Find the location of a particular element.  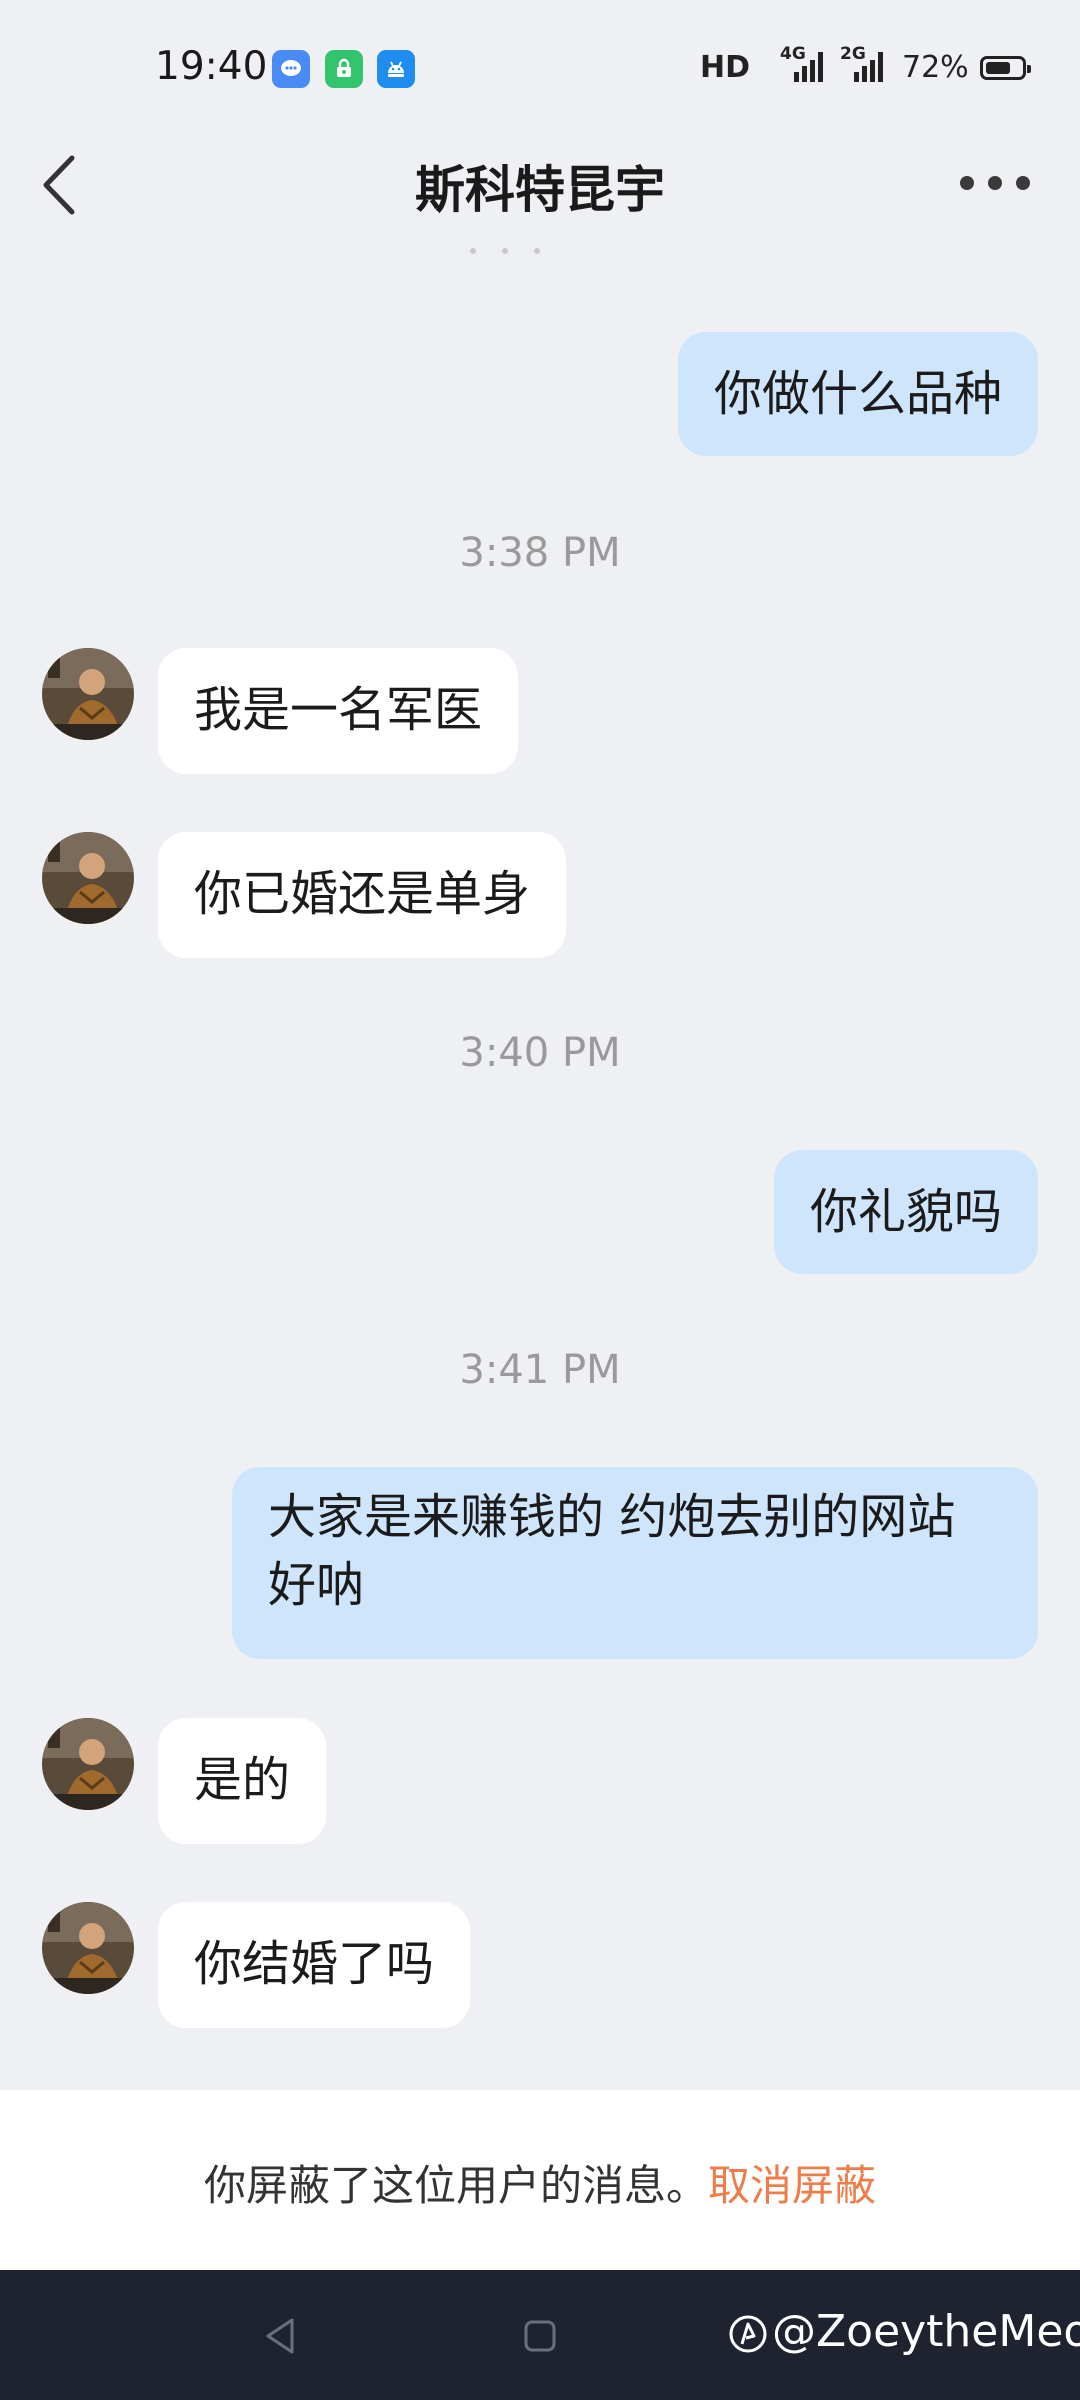

incoming-message: 你结婚了吗 is located at coordinates (314, 1965).